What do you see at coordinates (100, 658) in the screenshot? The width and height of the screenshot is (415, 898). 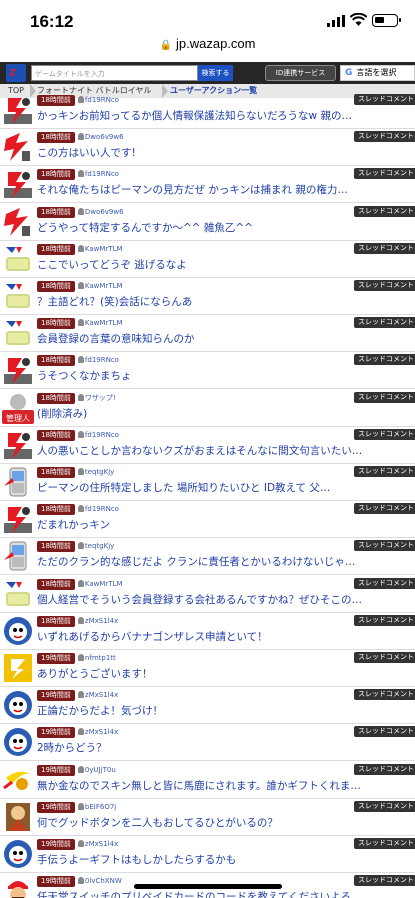 I see `user-id: nfmtp1tt` at bounding box center [100, 658].